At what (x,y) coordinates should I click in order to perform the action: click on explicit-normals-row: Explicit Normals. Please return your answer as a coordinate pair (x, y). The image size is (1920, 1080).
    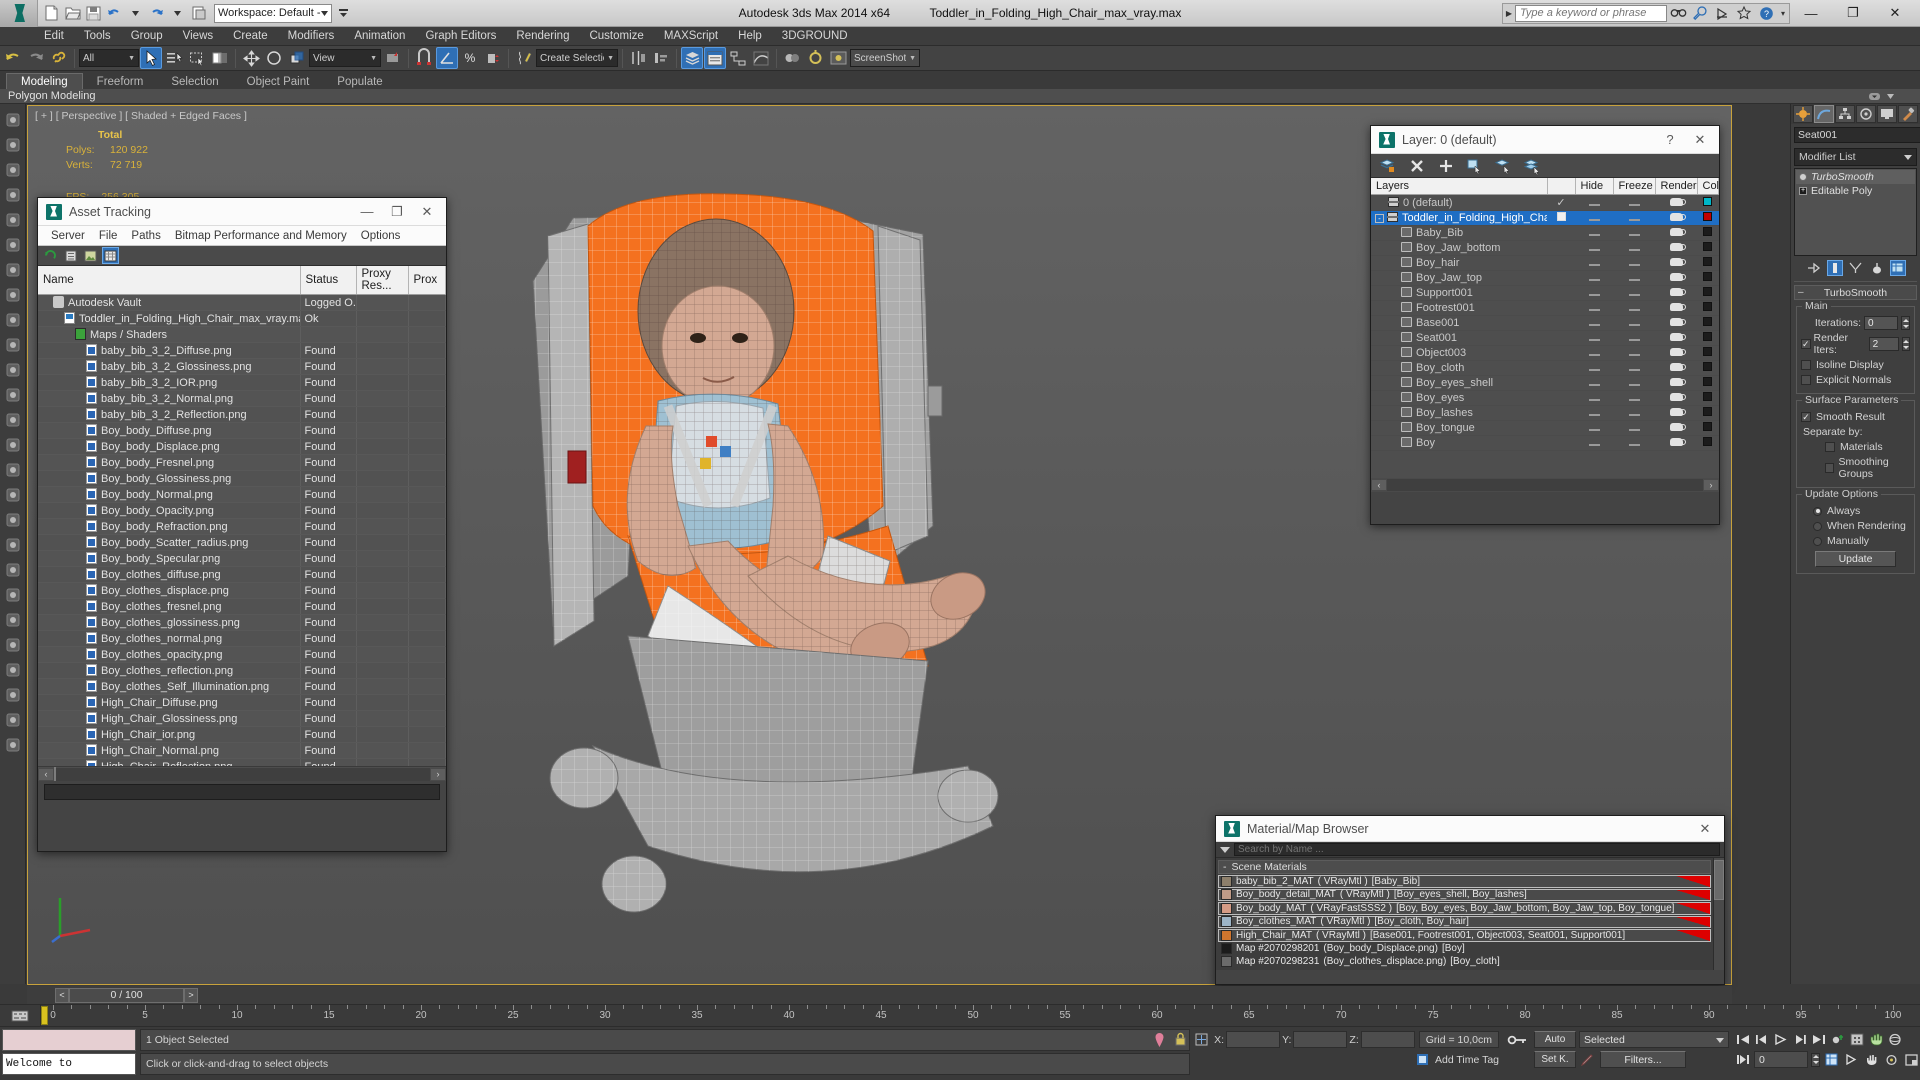
    Looking at the image, I should click on (1855, 380).